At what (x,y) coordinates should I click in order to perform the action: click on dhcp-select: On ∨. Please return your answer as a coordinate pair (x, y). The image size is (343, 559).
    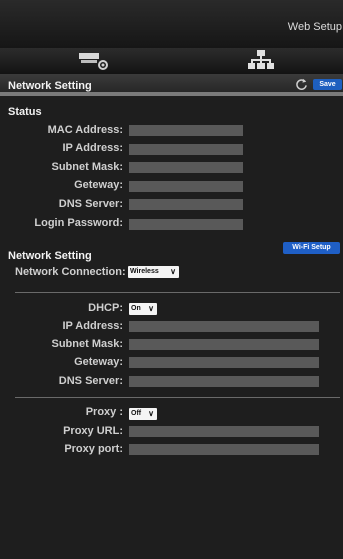
    Looking at the image, I should click on (143, 309).